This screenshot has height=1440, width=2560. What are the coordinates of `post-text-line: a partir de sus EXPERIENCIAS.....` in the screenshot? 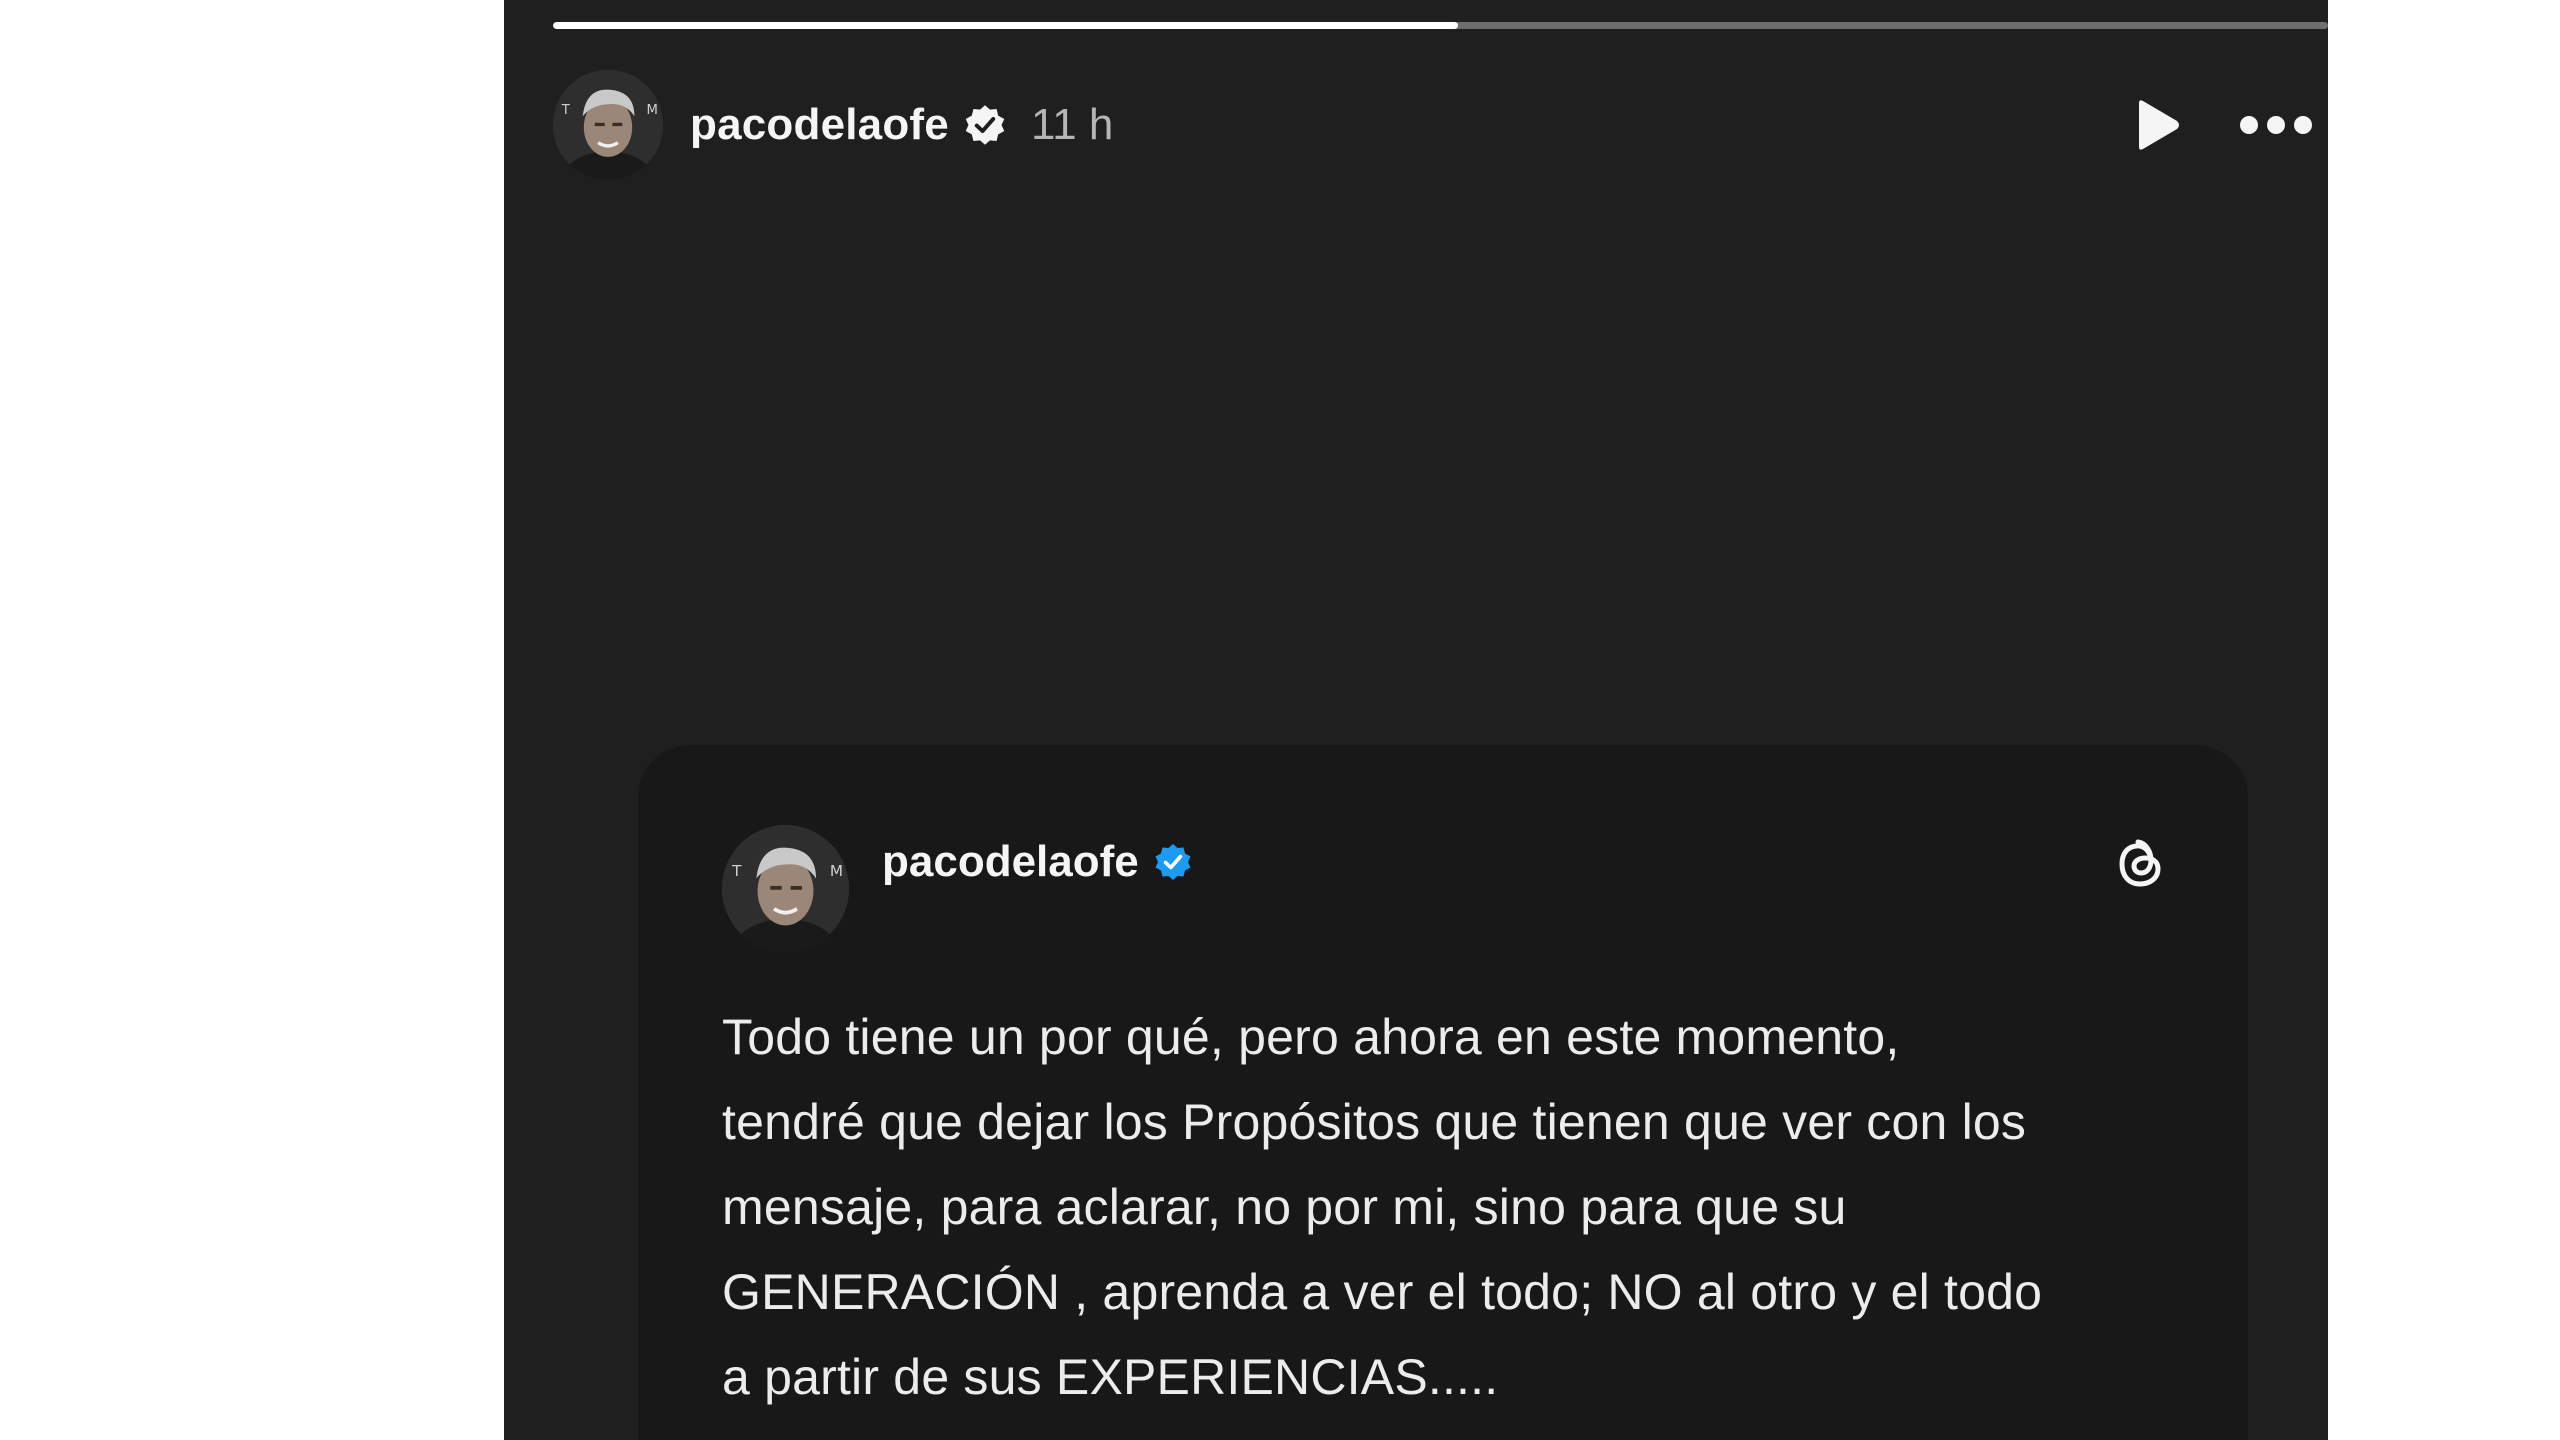 It's located at (1110, 1377).